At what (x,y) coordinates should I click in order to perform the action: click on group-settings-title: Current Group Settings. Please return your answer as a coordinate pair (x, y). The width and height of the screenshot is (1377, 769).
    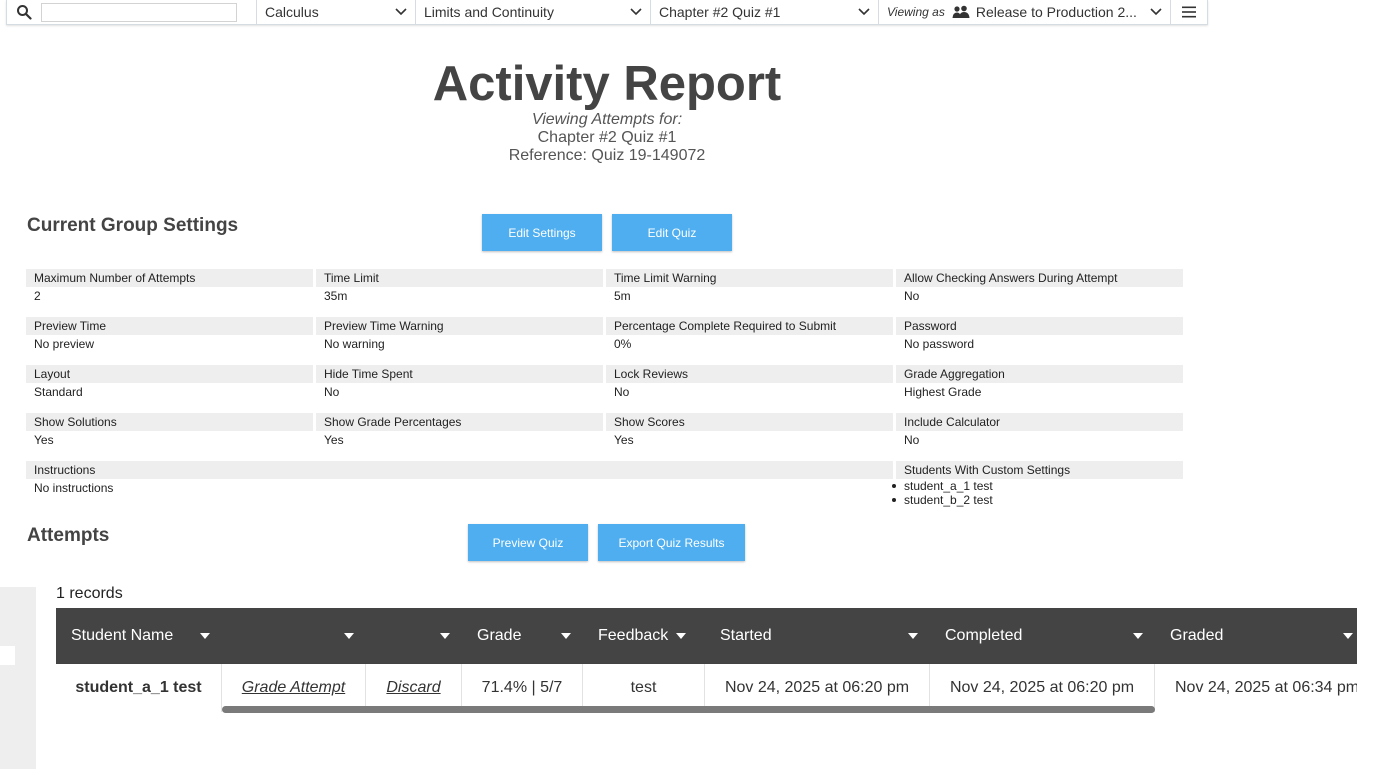
    Looking at the image, I should click on (133, 225).